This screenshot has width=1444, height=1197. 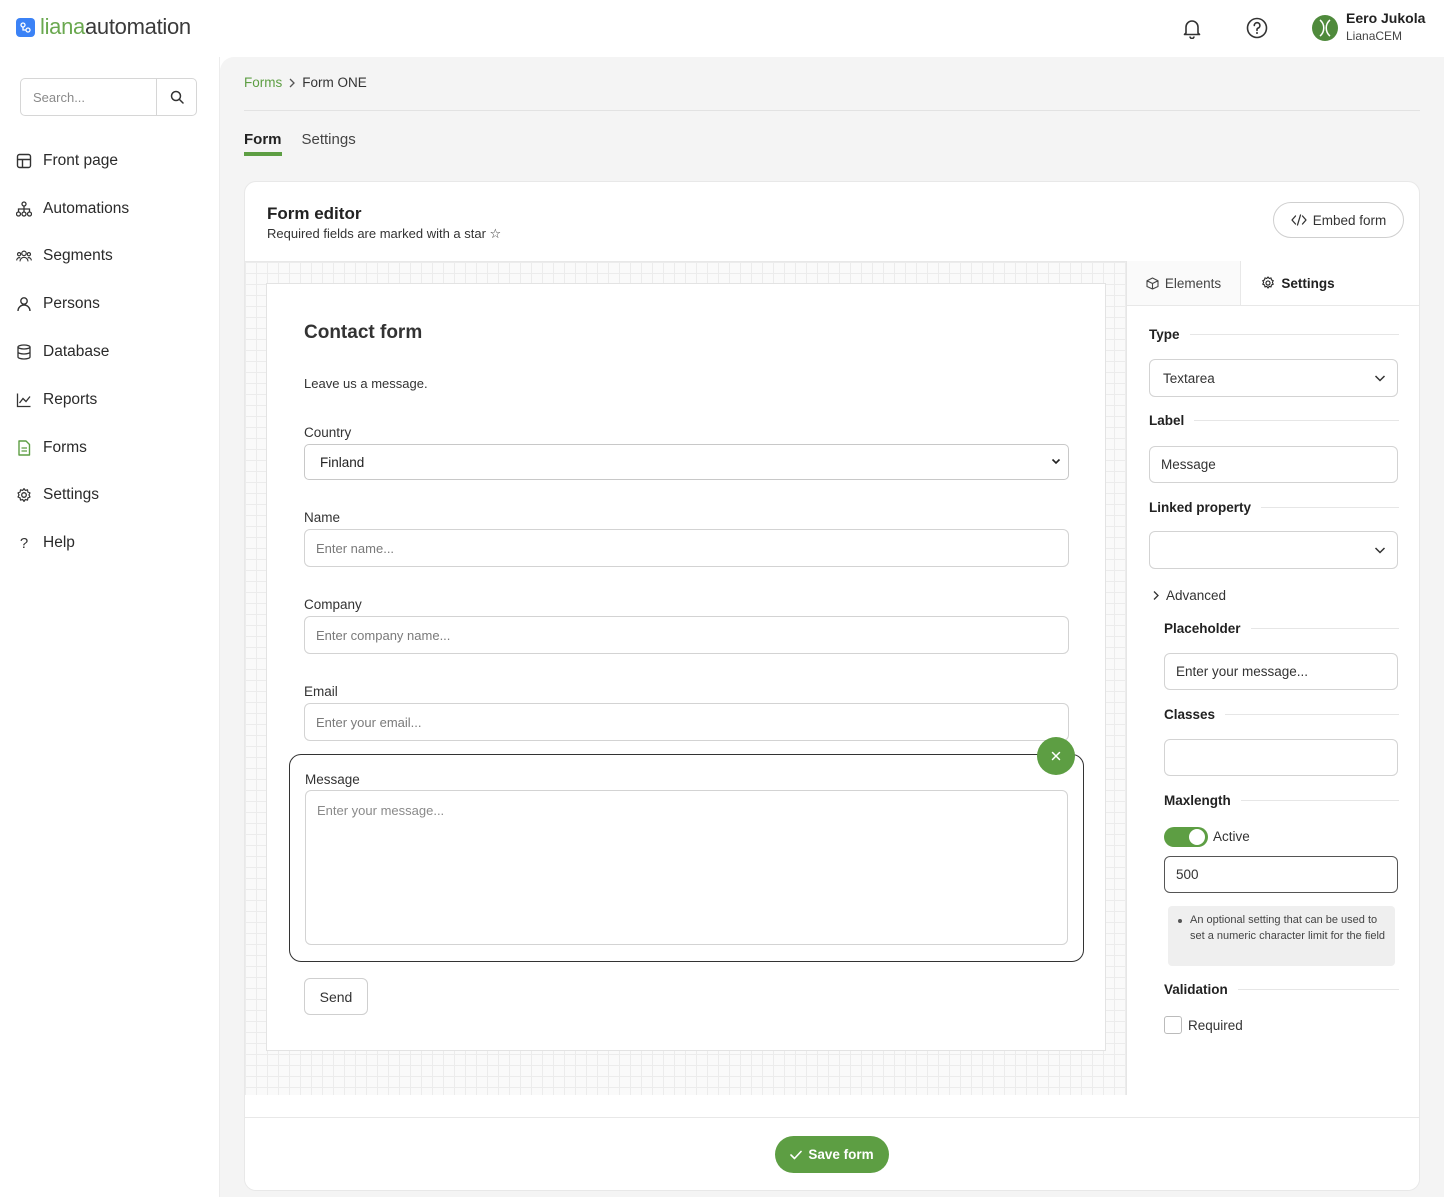 What do you see at coordinates (722, 28) in the screenshot?
I see `top-bar: lianaautomation Eero Jukola LianaCEM` at bounding box center [722, 28].